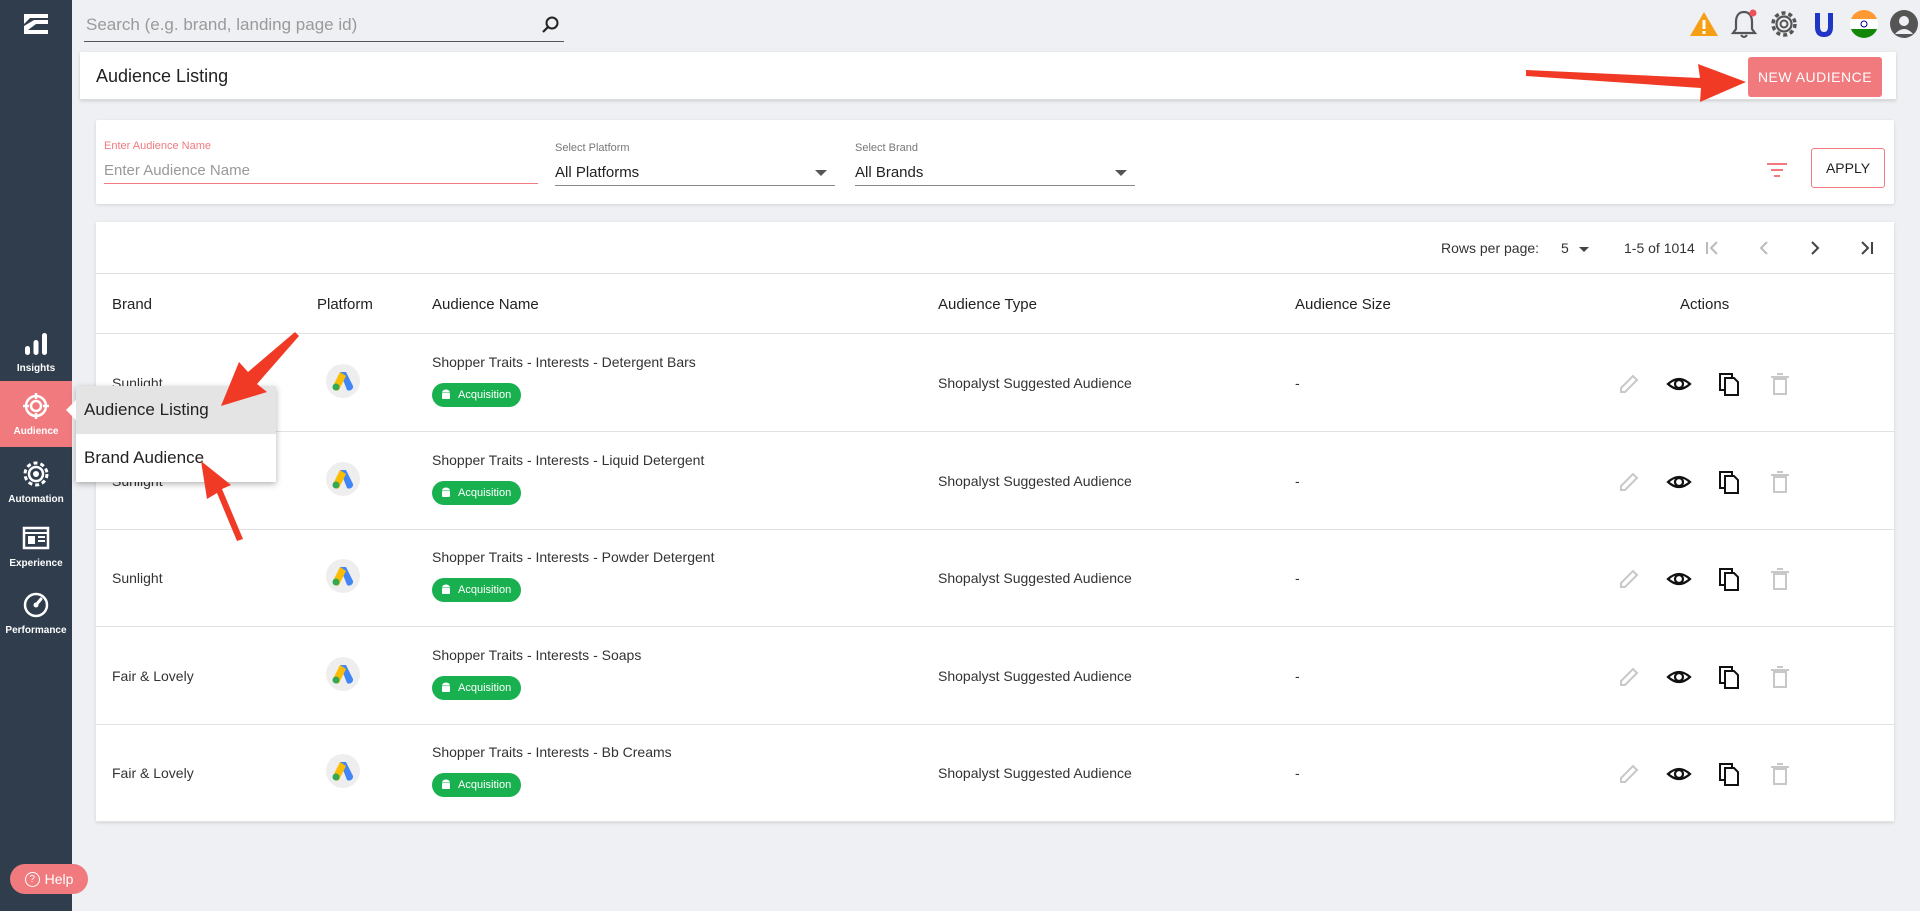  What do you see at coordinates (176, 410) in the screenshot?
I see `submenu-item-audience-listing: Audience Listing` at bounding box center [176, 410].